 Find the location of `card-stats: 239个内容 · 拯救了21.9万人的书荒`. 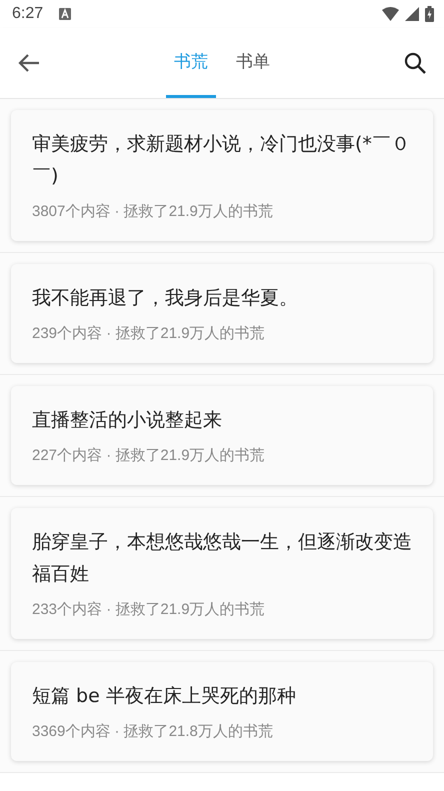

card-stats: 239个内容 · 拯救了21.9万人的书荒 is located at coordinates (149, 333).